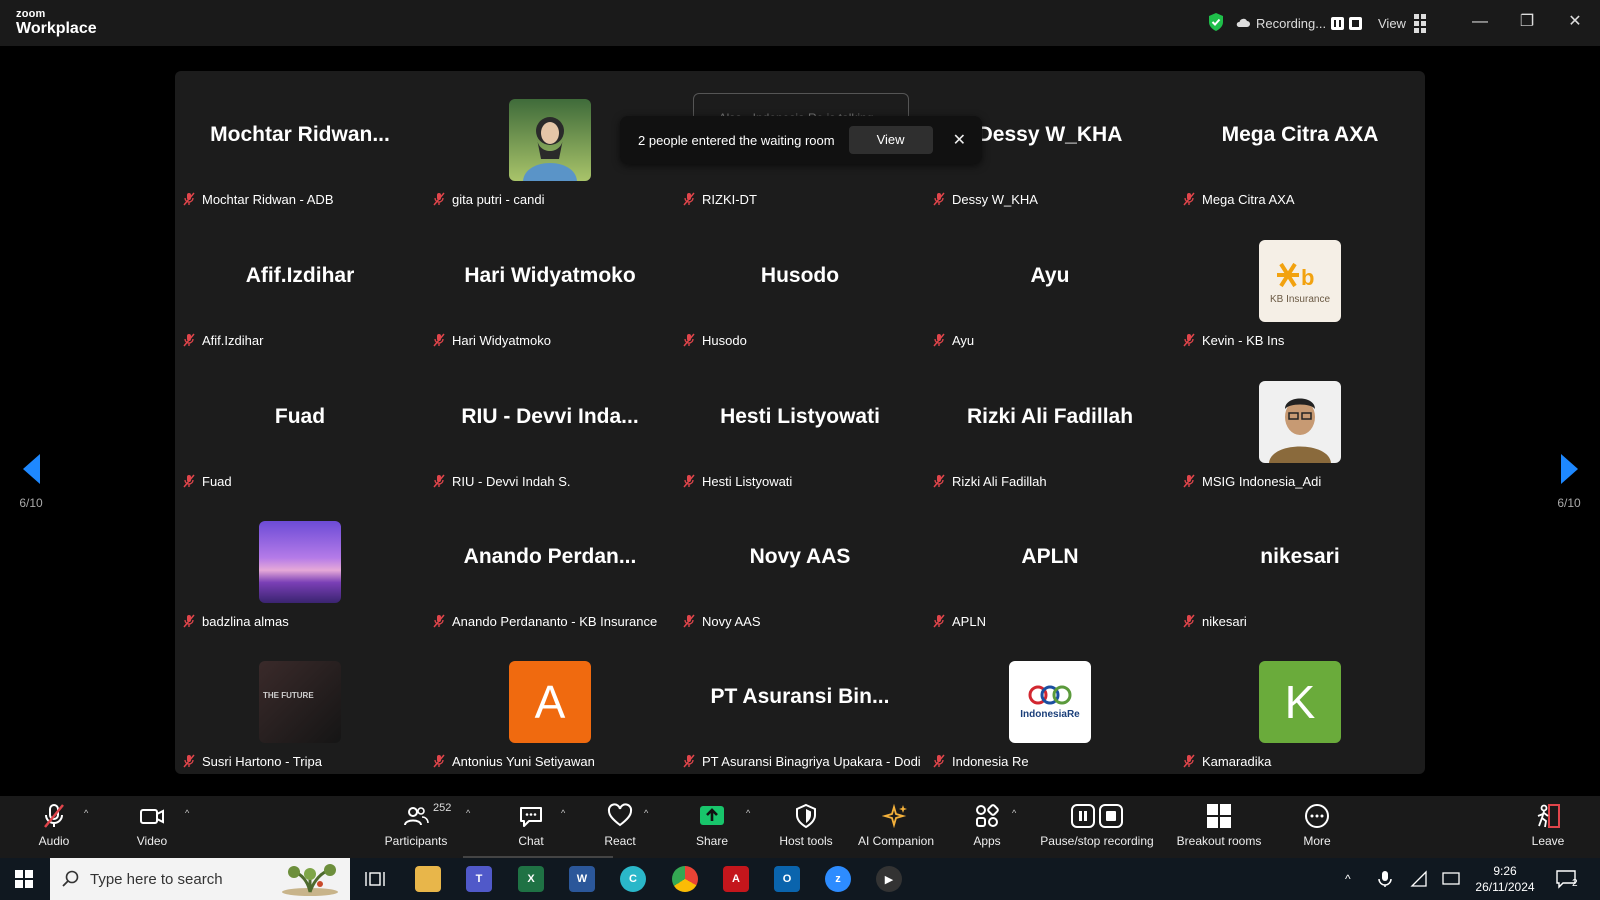  I want to click on ai-companion-button: AI Companion, so click(896, 828).